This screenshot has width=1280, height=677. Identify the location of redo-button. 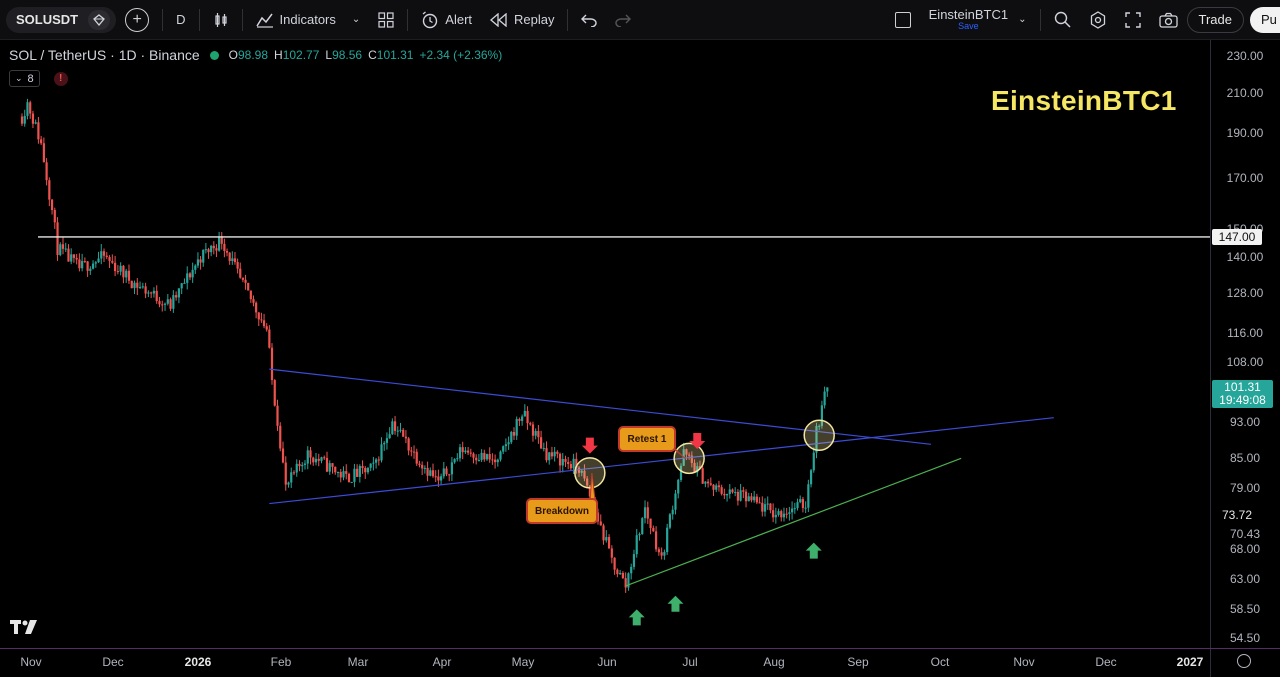
(623, 20).